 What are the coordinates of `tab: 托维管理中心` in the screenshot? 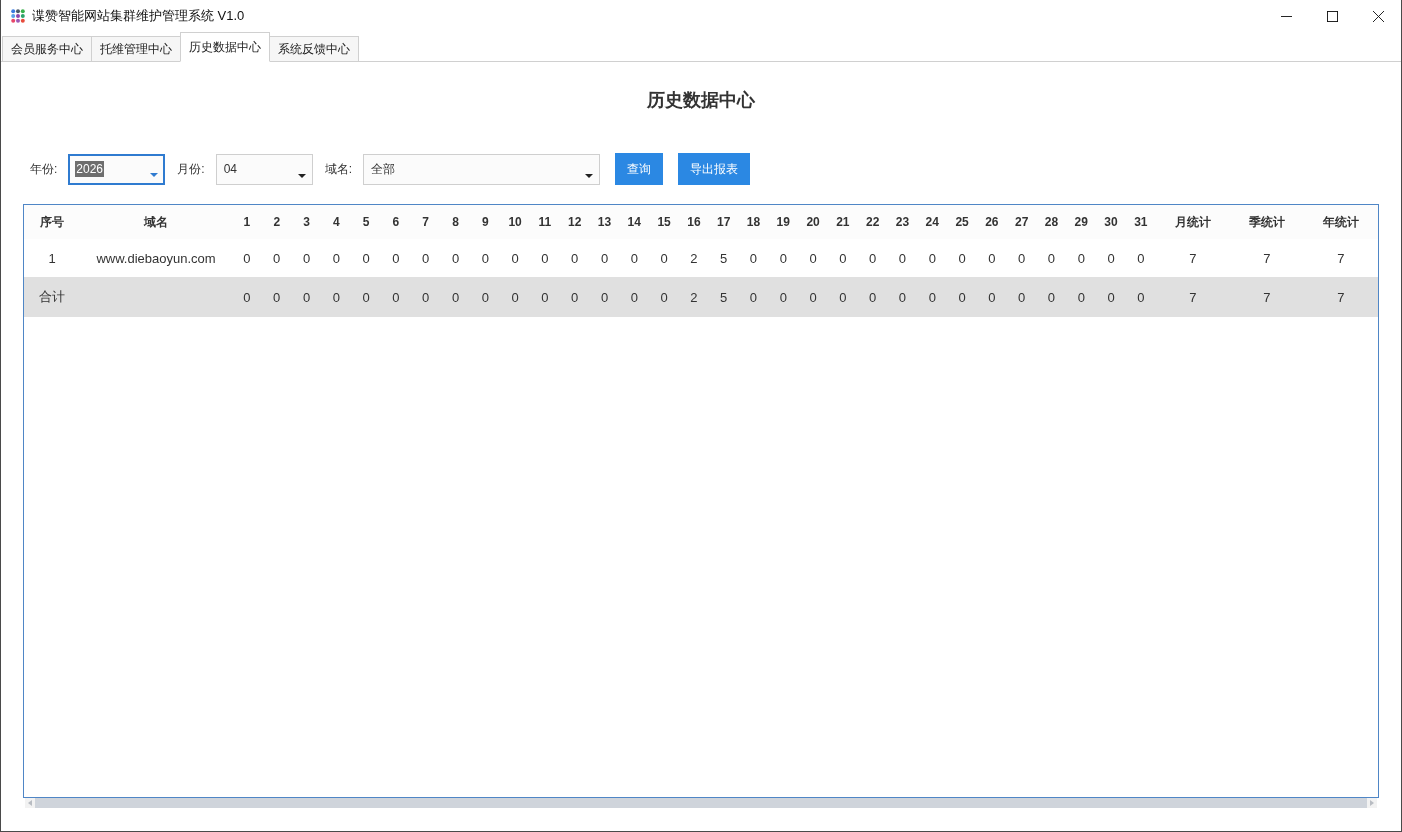 It's located at (136, 49).